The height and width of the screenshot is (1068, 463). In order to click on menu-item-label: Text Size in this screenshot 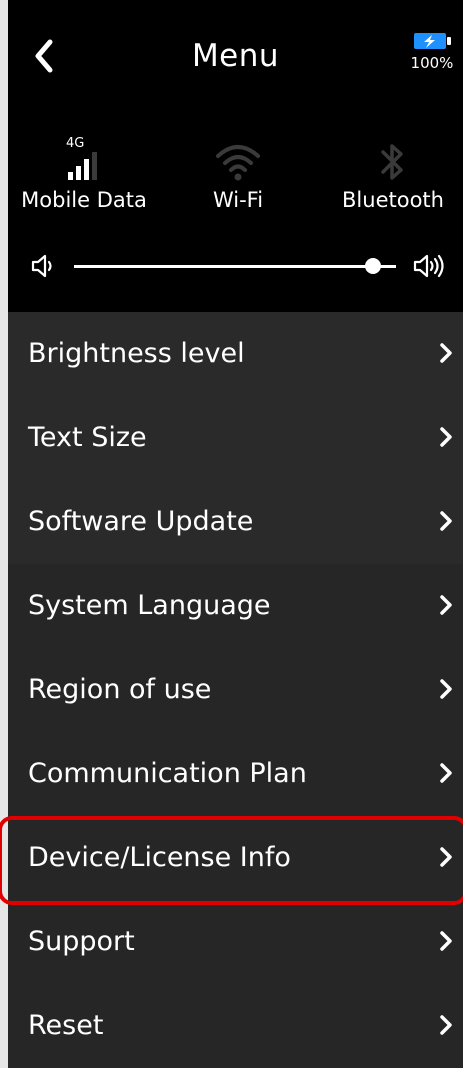, I will do `click(87, 437)`.